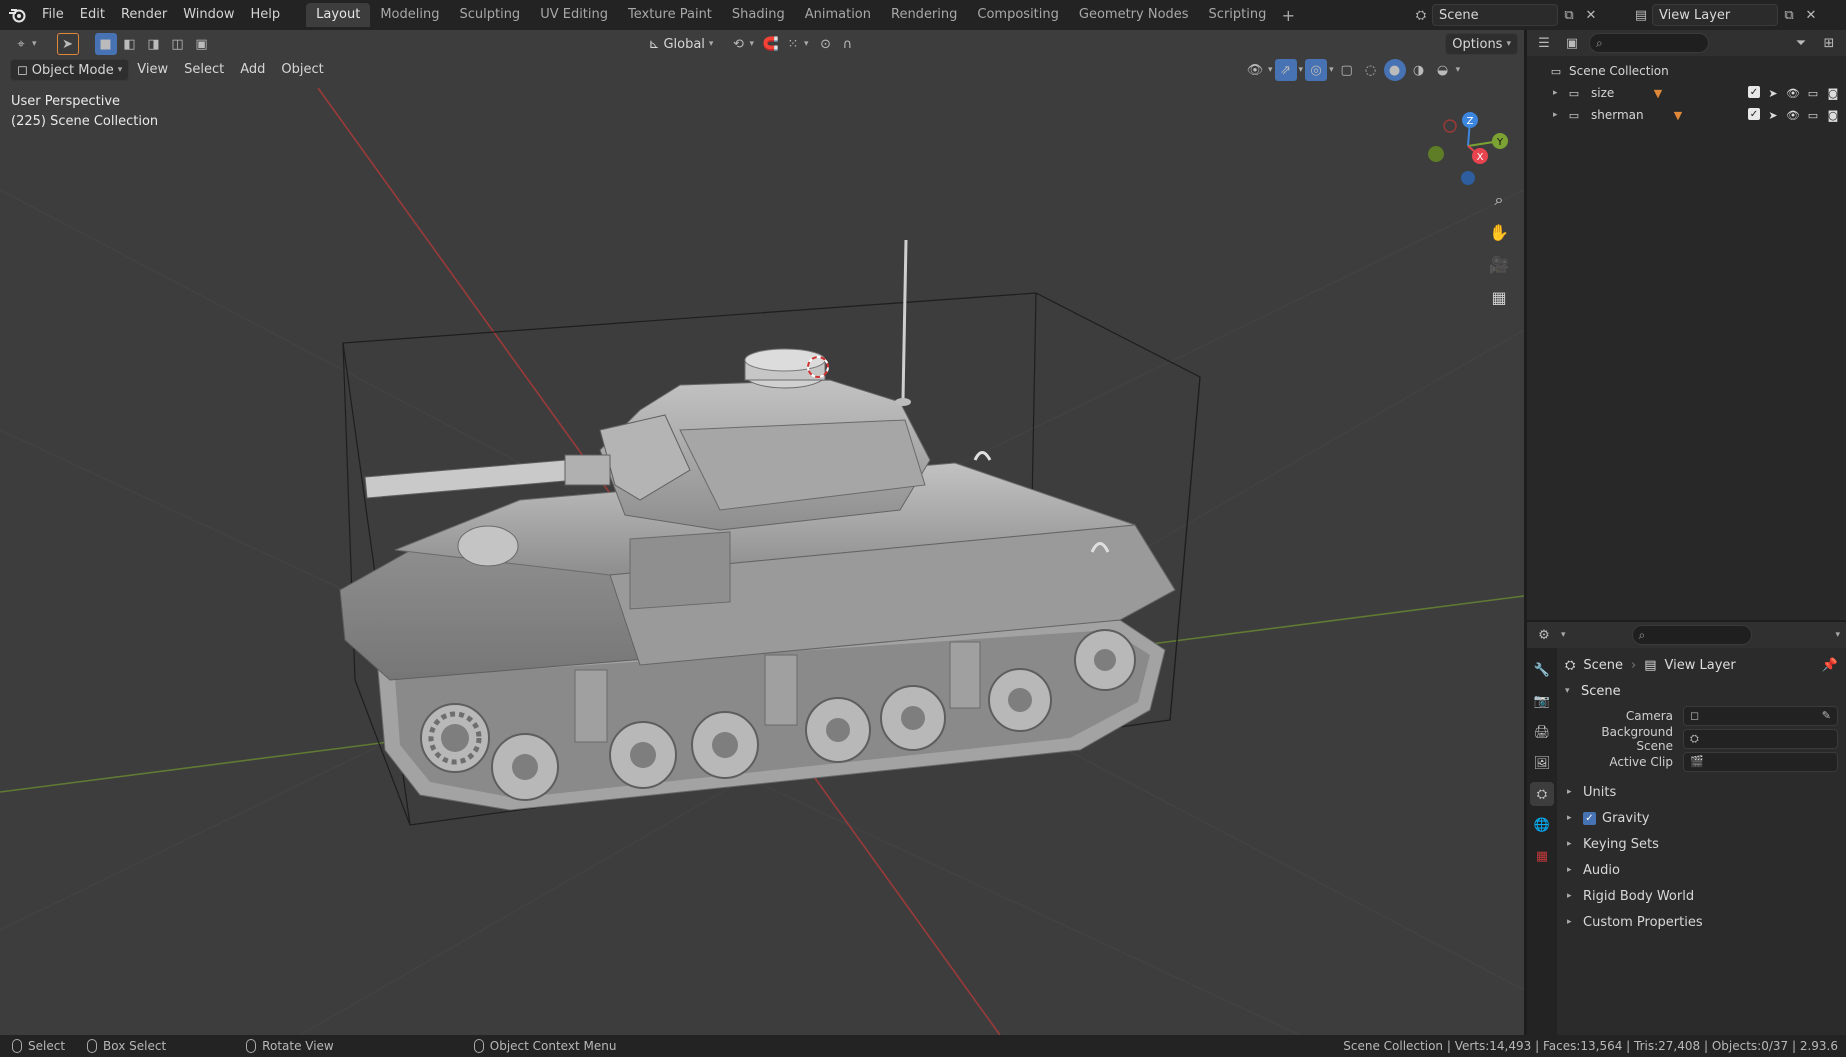  What do you see at coordinates (144, 15) in the screenshot?
I see `menu-render: Render` at bounding box center [144, 15].